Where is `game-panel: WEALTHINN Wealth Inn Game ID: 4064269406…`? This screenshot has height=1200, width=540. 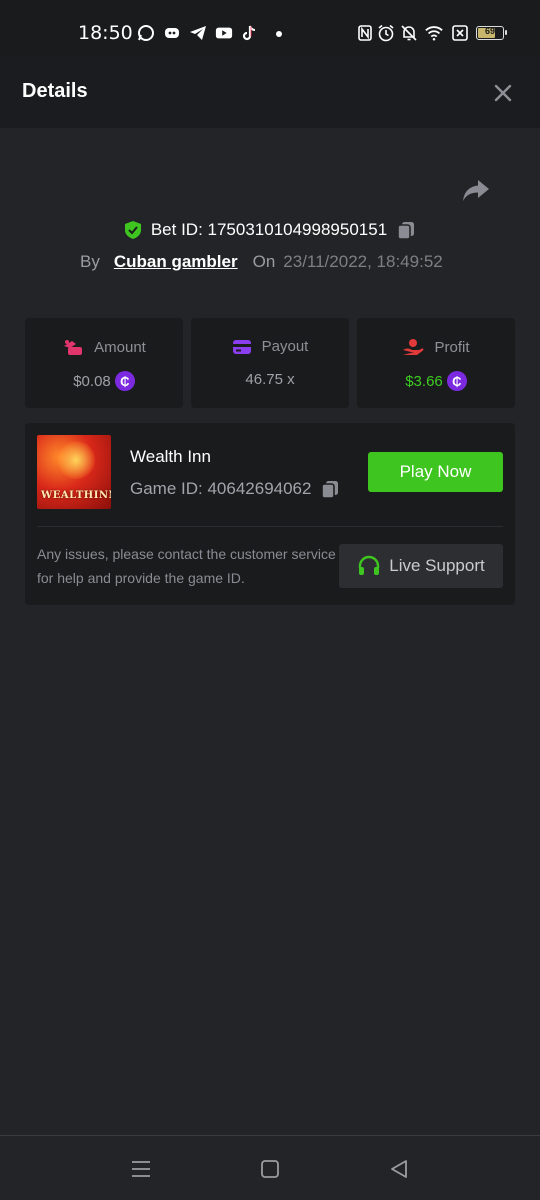 game-panel: WEALTHINN Wealth Inn Game ID: 4064269406… is located at coordinates (270, 514).